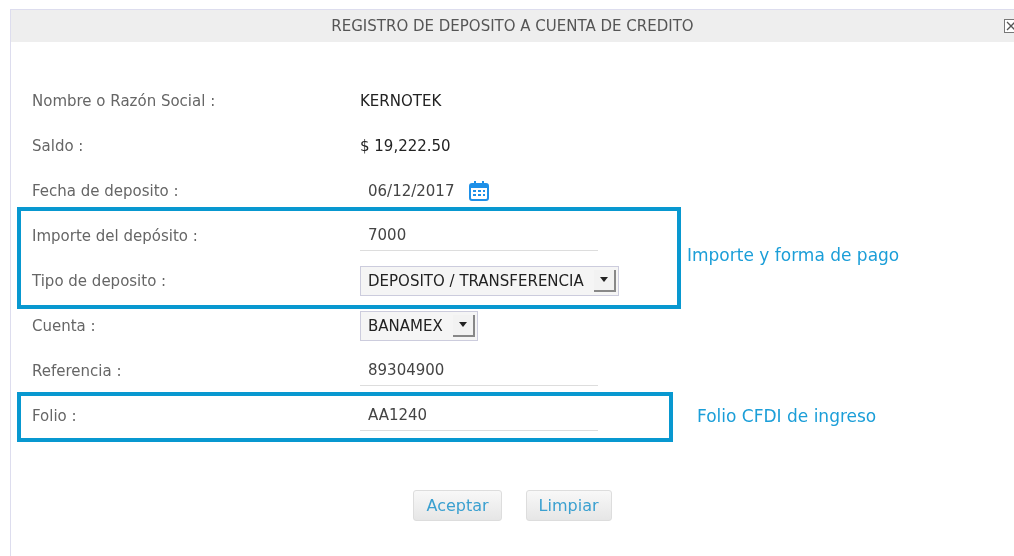 Image resolution: width=1014 pixels, height=556 pixels. Describe the element at coordinates (793, 255) in the screenshot. I see `annotation-text: Importe y forma de pago` at that location.